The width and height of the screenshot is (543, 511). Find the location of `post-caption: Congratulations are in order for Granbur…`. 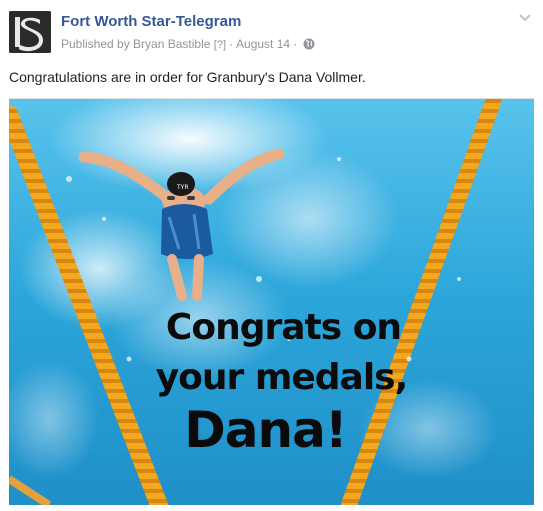

post-caption: Congratulations are in order for Granbur… is located at coordinates (187, 77).